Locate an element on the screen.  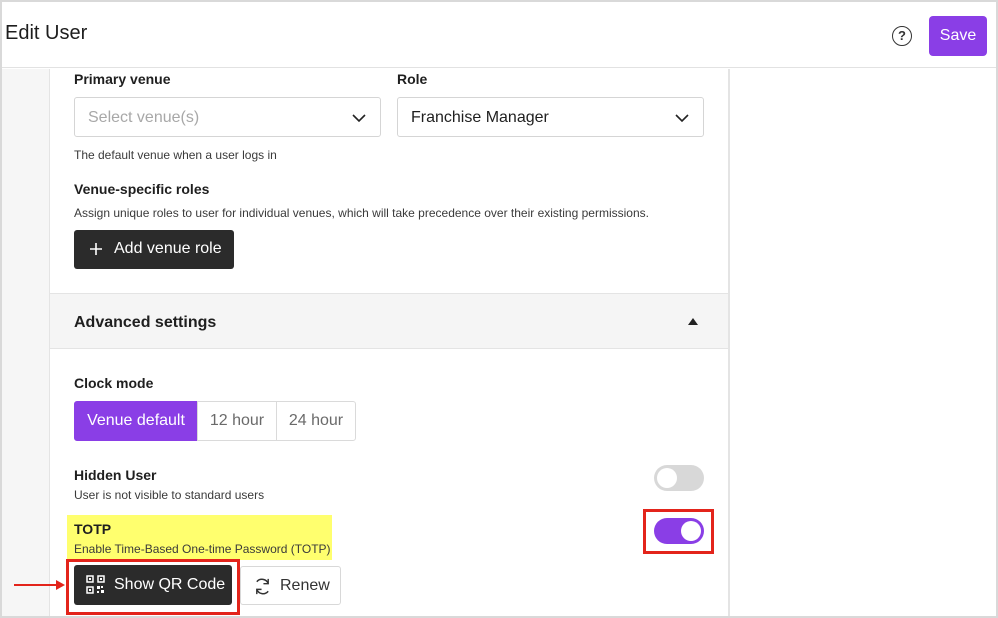
primary-venue-label: Primary venue is located at coordinates (122, 79).